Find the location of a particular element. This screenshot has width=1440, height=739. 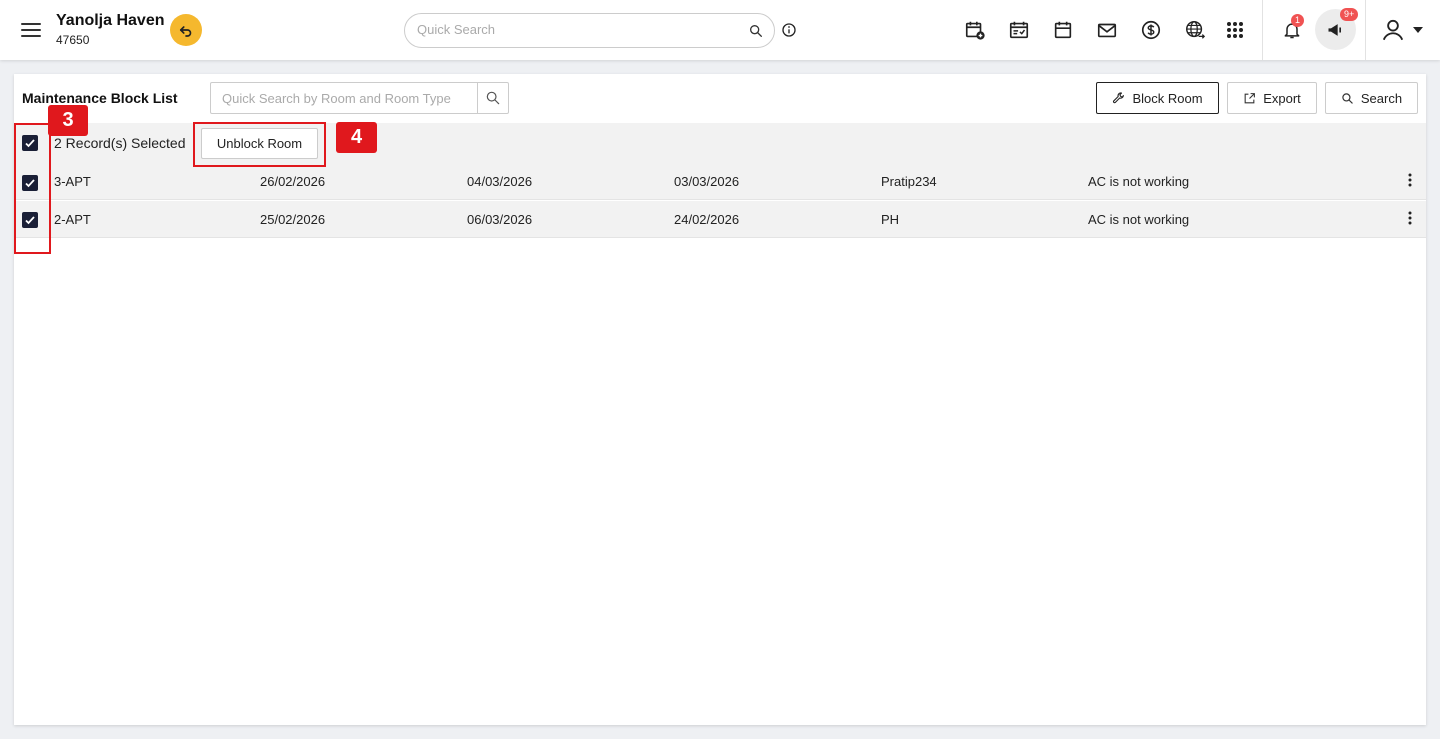

export-button: Export is located at coordinates (1272, 98).